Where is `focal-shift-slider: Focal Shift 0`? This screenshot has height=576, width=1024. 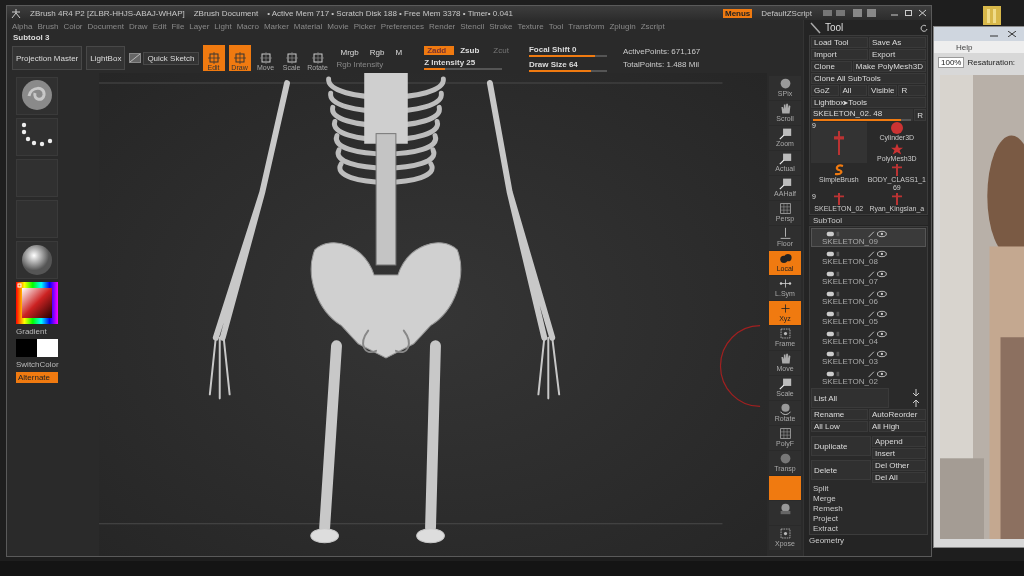 focal-shift-slider: Focal Shift 0 is located at coordinates (567, 50).